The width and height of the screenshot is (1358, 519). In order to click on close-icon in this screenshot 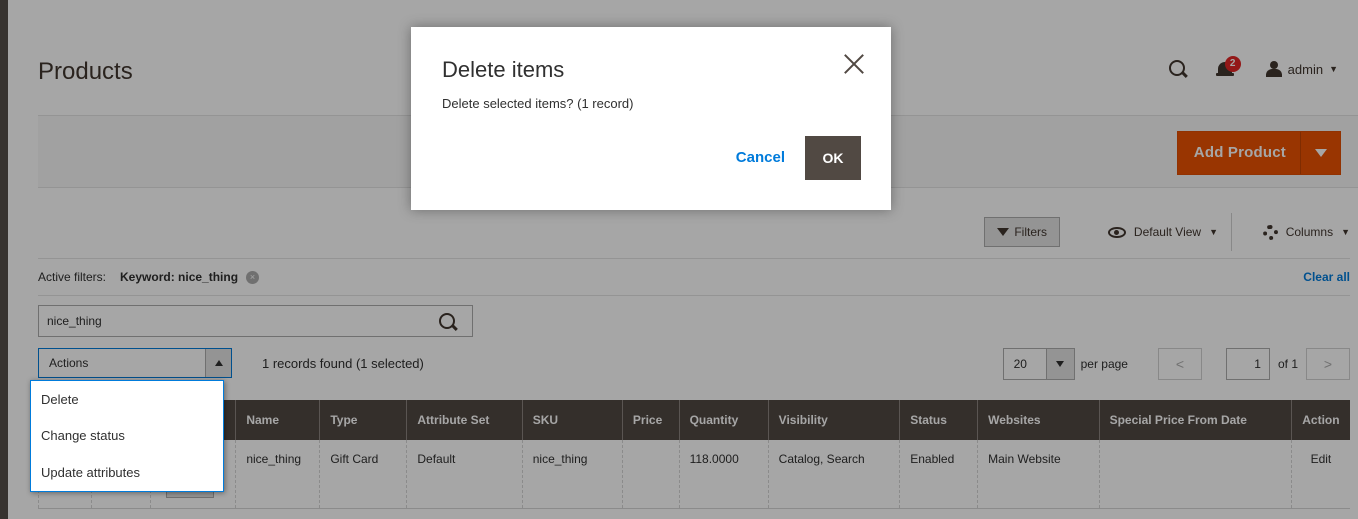, I will do `click(854, 64)`.